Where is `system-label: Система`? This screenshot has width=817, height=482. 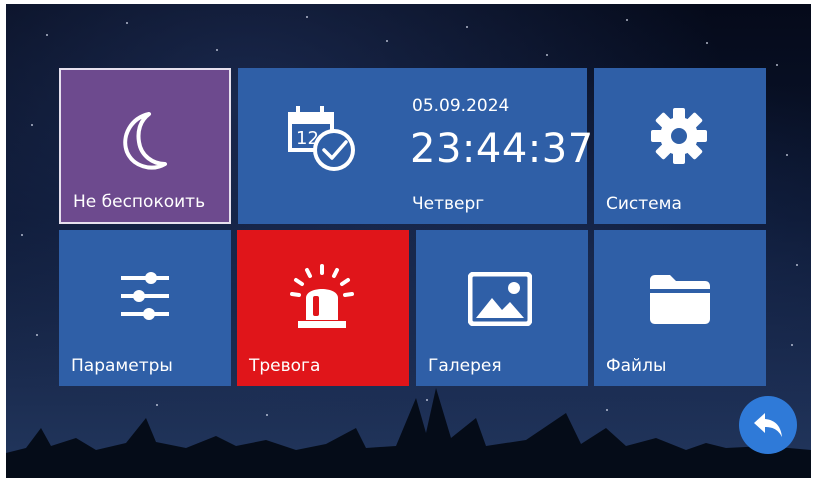
system-label: Система is located at coordinates (644, 204).